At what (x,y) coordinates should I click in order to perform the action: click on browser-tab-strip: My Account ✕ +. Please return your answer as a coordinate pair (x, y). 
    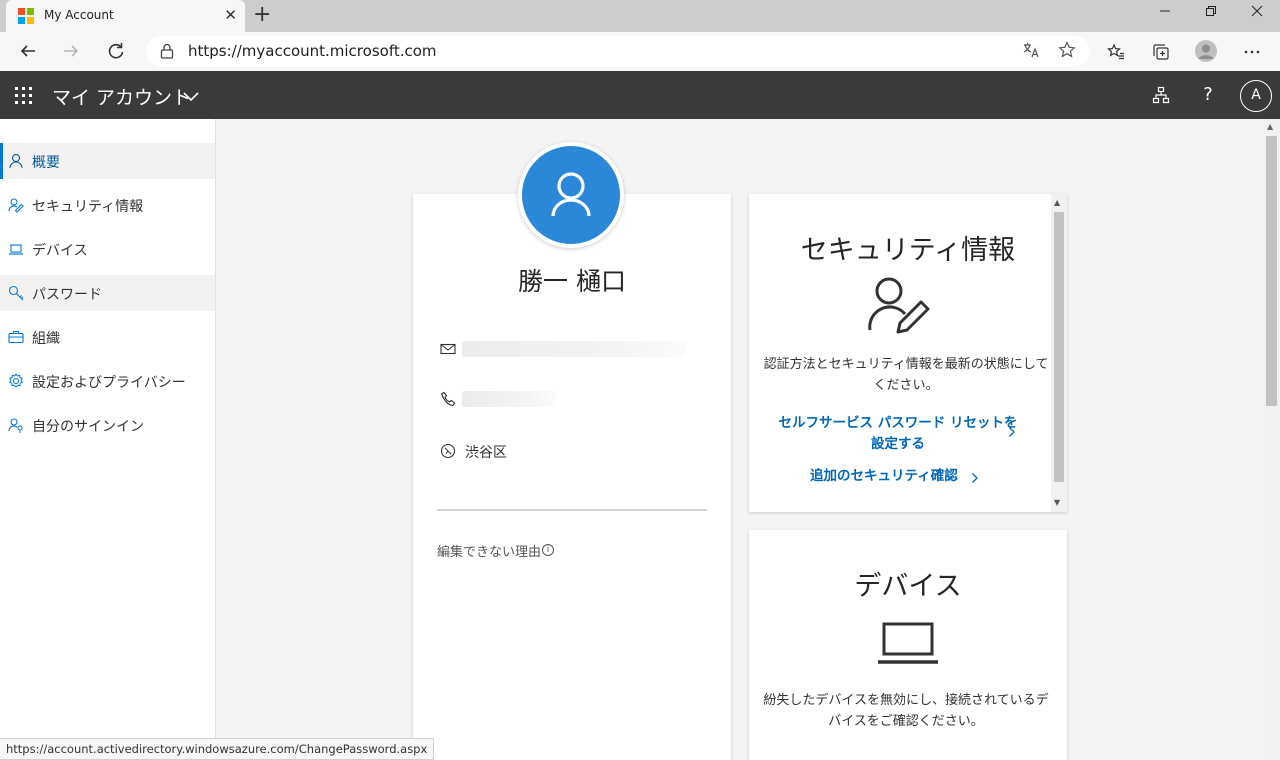
    Looking at the image, I should click on (640, 16).